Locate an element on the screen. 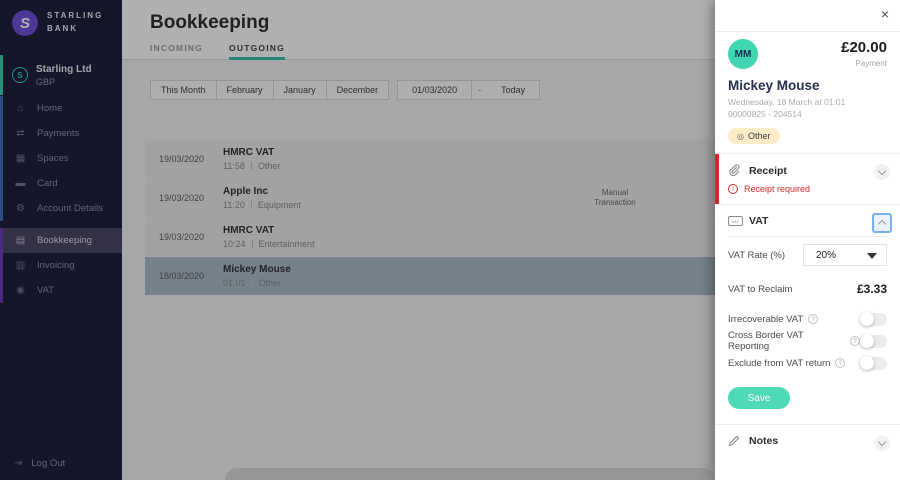 Image resolution: width=900 pixels, height=480 pixels. filter-this-month-button: This Month is located at coordinates (183, 90).